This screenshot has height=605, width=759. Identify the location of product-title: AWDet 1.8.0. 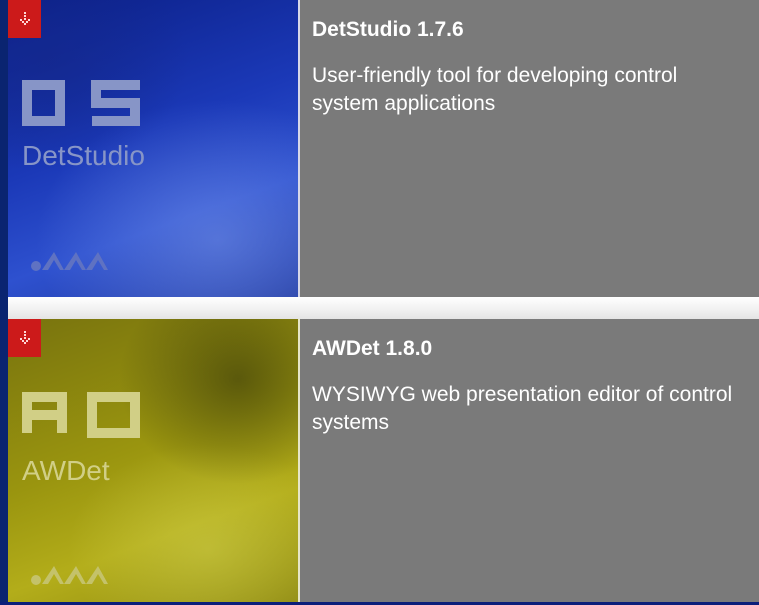
(529, 349).